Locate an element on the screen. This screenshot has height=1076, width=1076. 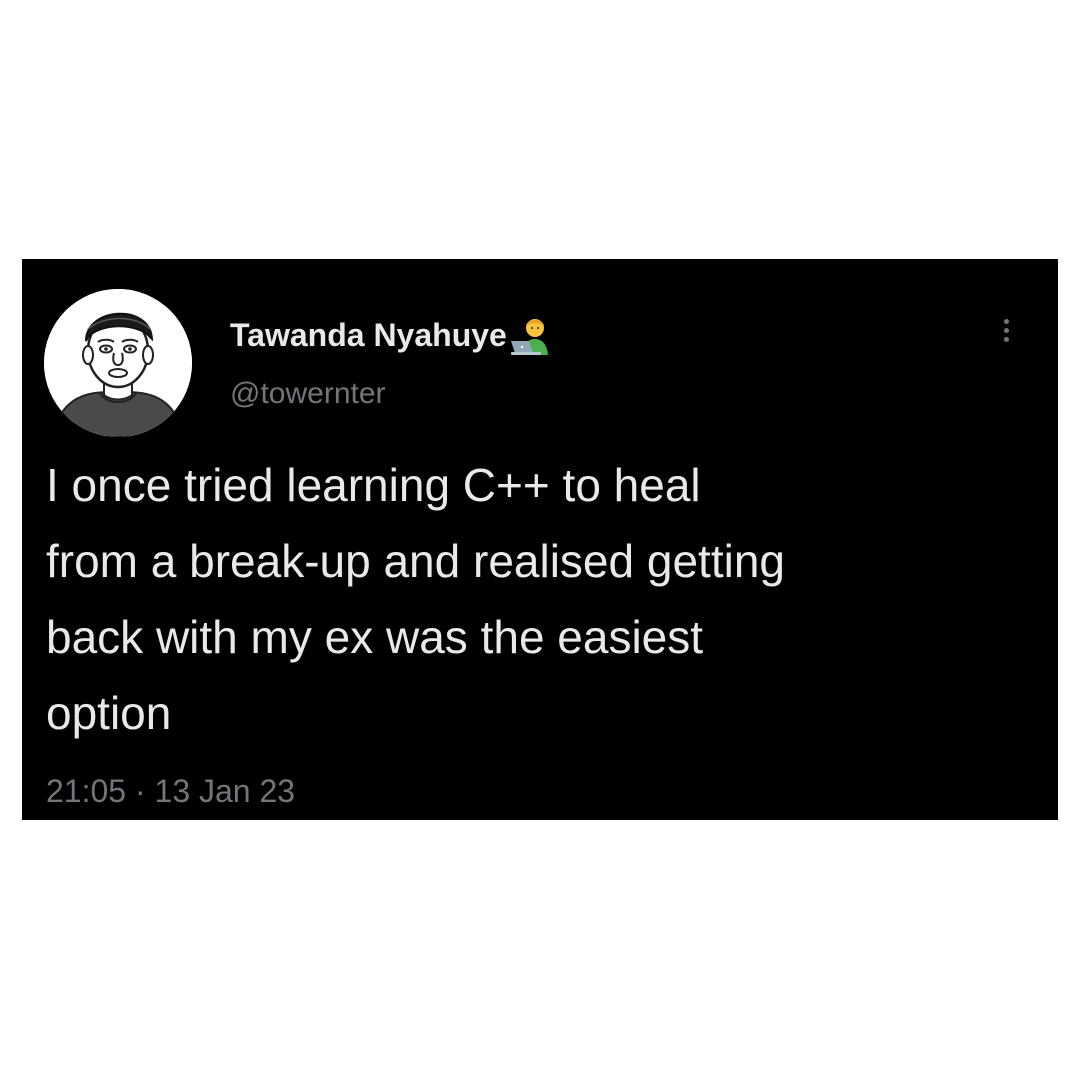
man-technologist-icon is located at coordinates (529, 337).